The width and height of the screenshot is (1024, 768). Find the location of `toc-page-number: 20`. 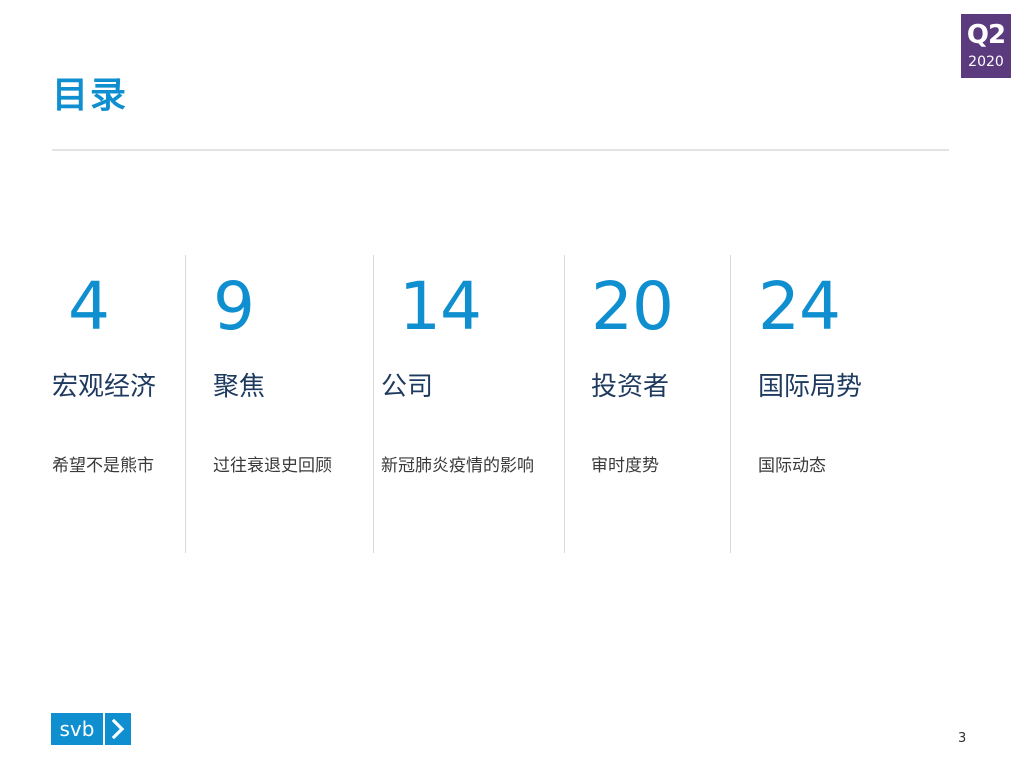

toc-page-number: 20 is located at coordinates (632, 306).